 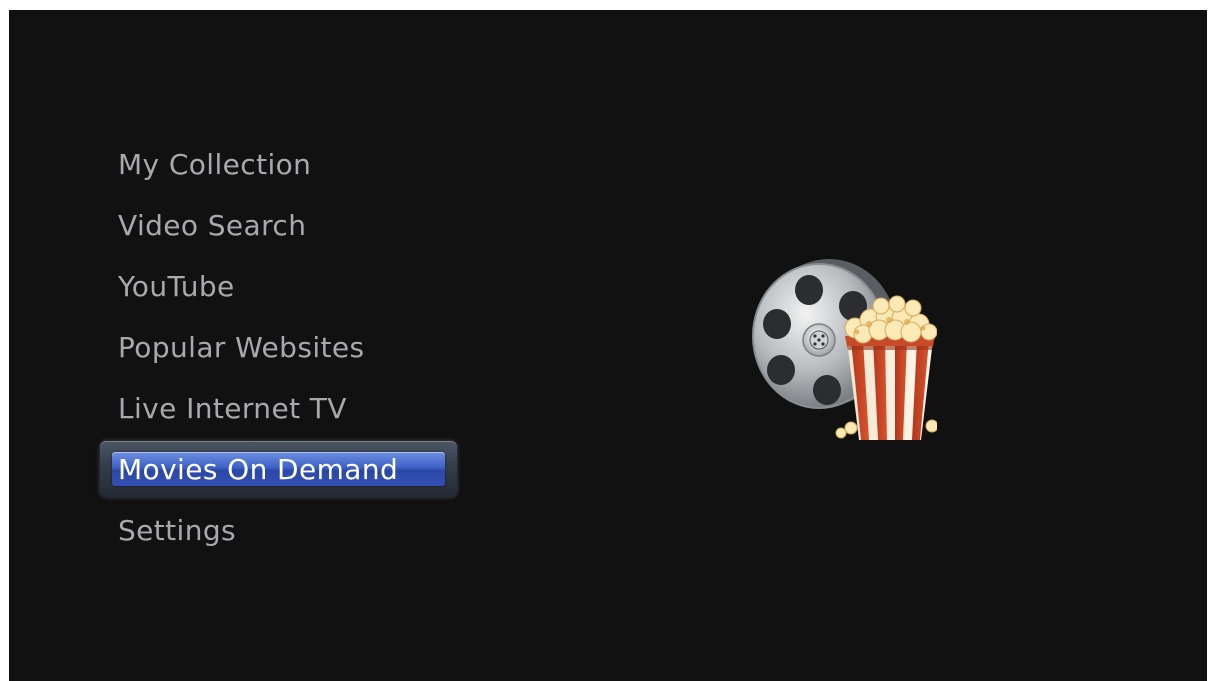 I want to click on menu-item-label: Video Search, so click(x=212, y=225).